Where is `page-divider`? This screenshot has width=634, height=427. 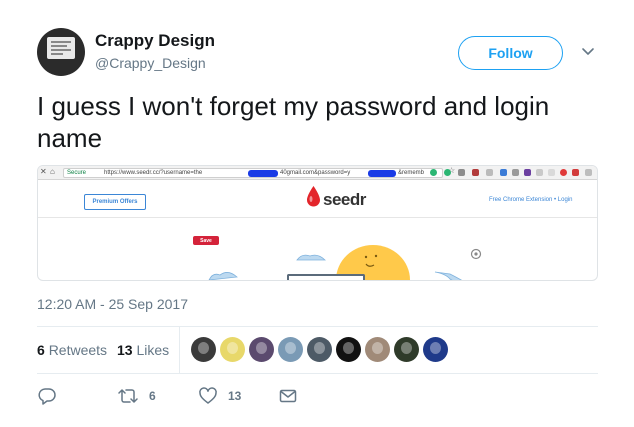
page-divider is located at coordinates (317, 217).